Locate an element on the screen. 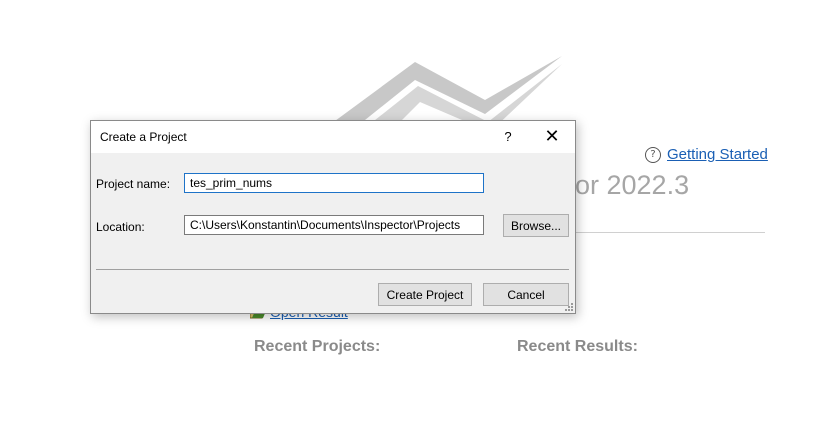 This screenshot has height=440, width=824. recent-projects-heading: Recent Projects: is located at coordinates (317, 346).